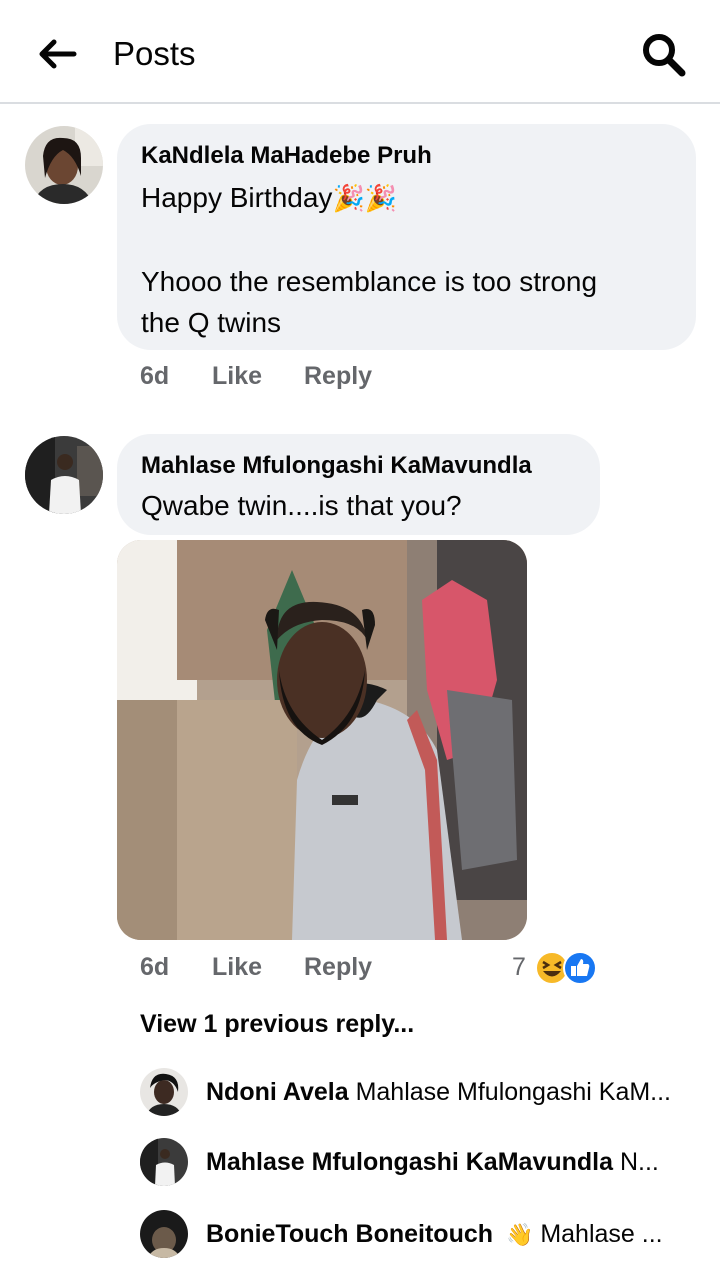 The image size is (720, 1275). I want to click on party-popper-emoji: 🎉🎉, so click(365, 199).